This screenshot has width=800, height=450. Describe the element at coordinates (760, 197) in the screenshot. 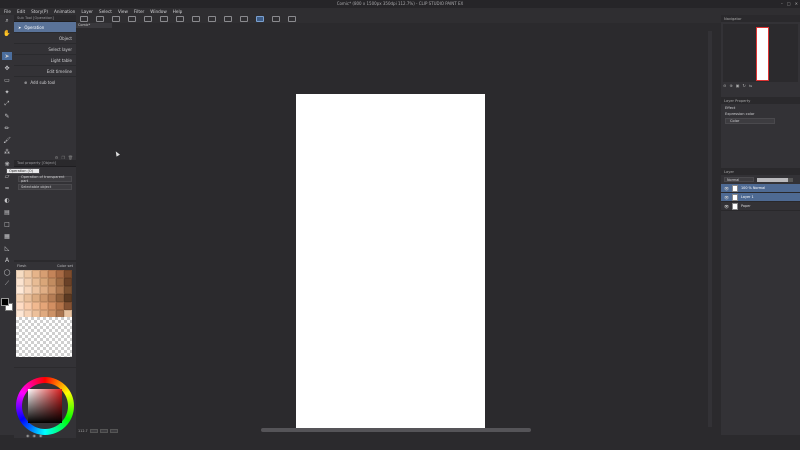

I see `layer-row: 👁 Layer 1` at that location.